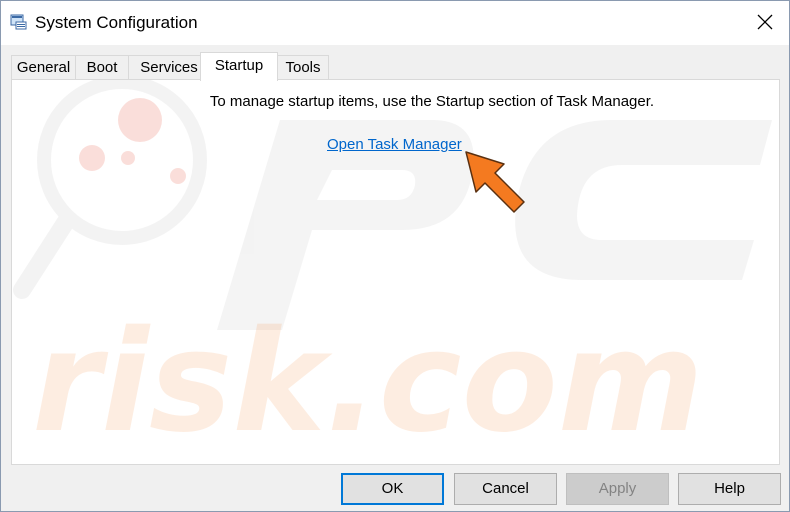 This screenshot has height=512, width=790. Describe the element at coordinates (102, 67) in the screenshot. I see `tab-boot: Boot` at that location.